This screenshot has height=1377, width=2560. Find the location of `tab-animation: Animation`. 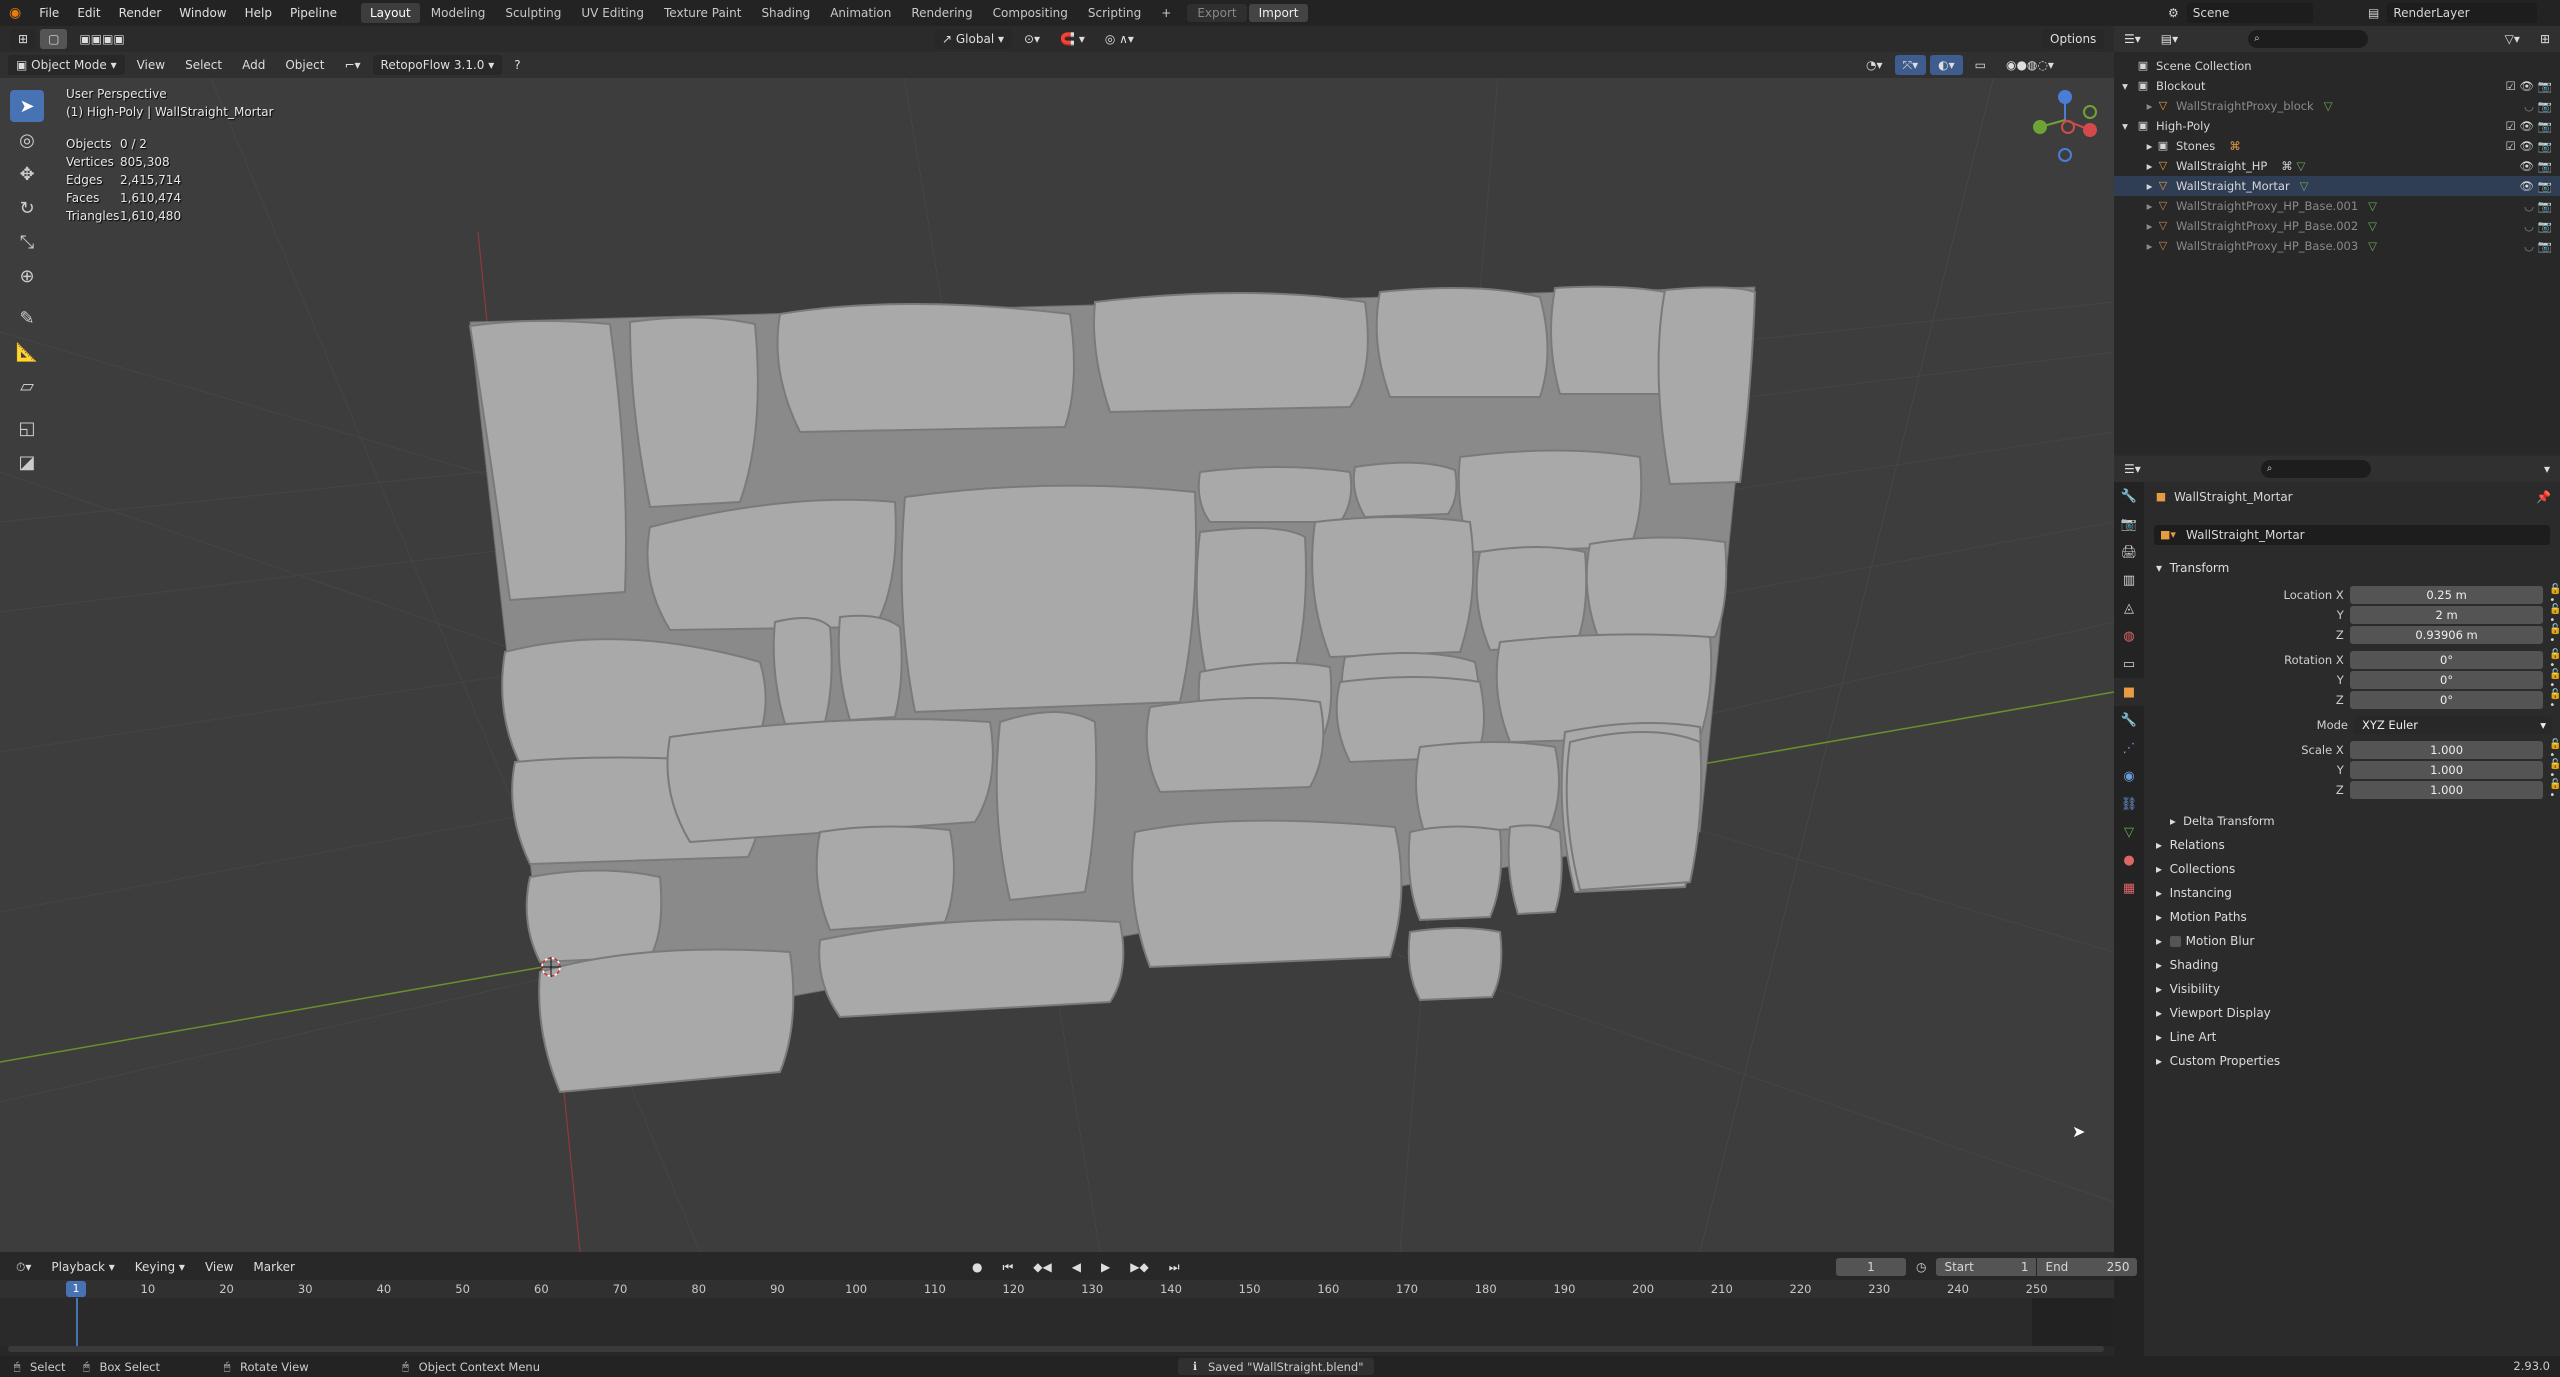

tab-animation: Animation is located at coordinates (860, 13).